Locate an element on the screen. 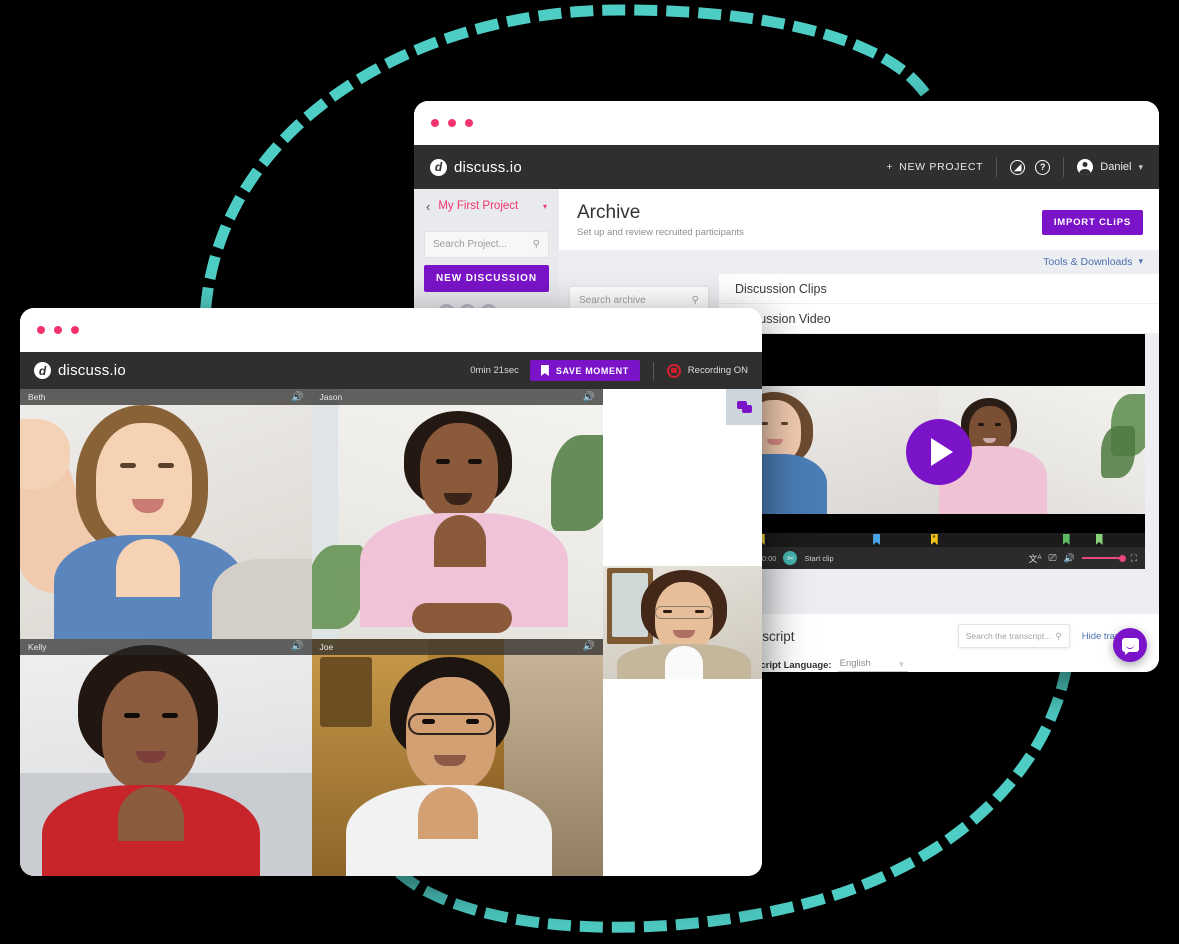 The width and height of the screenshot is (1179, 944). timeline-marker: ★ is located at coordinates (934, 539).